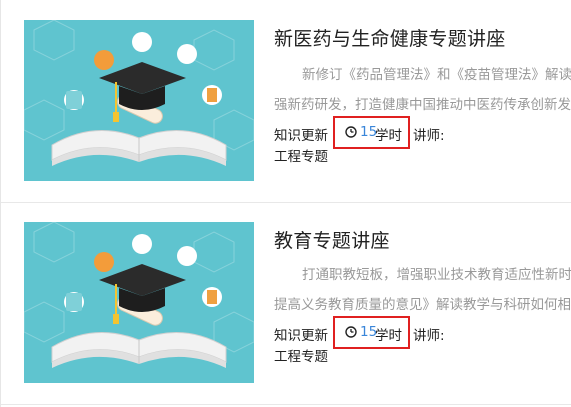 The height and width of the screenshot is (407, 571). Describe the element at coordinates (436, 275) in the screenshot. I see `course-description: 打通职教短板，增强职业技术教育适应性新时代` at that location.